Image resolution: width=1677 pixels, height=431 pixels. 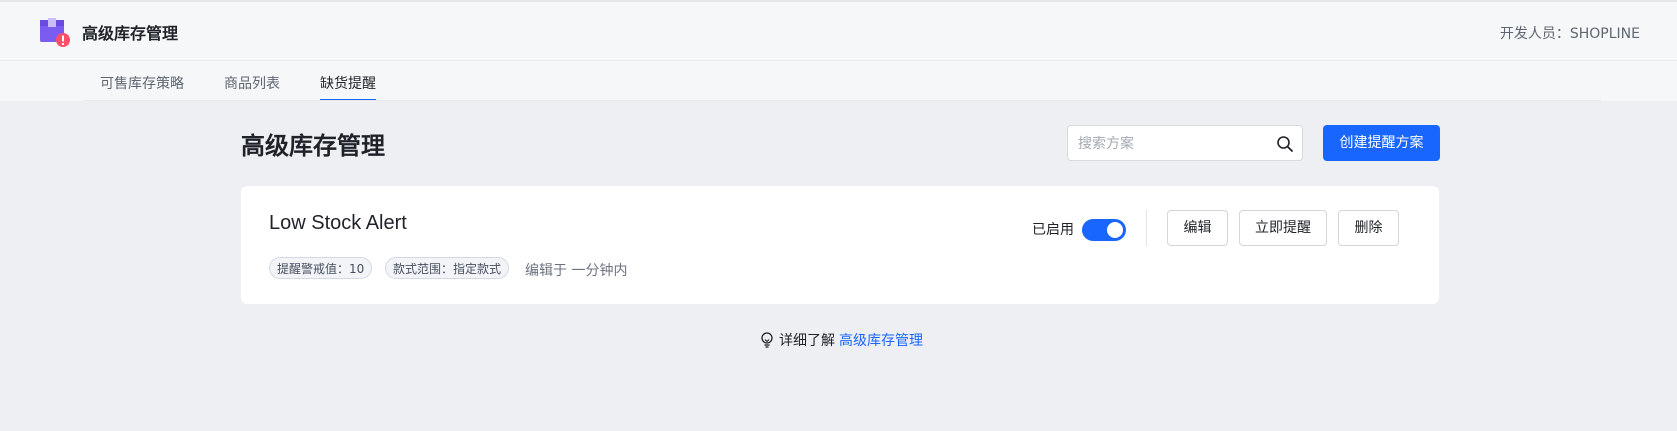 I want to click on edited-time: 编辑于 一分钟内, so click(x=576, y=271).